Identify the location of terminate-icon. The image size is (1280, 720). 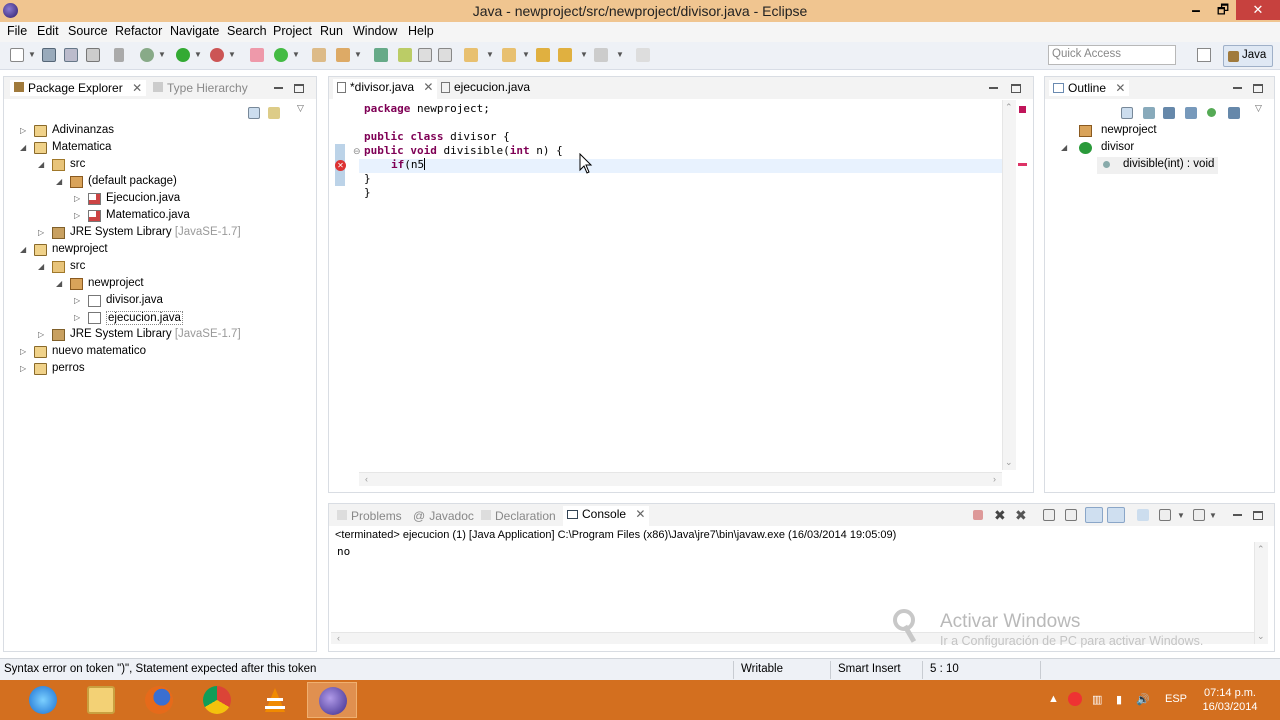
(978, 515).